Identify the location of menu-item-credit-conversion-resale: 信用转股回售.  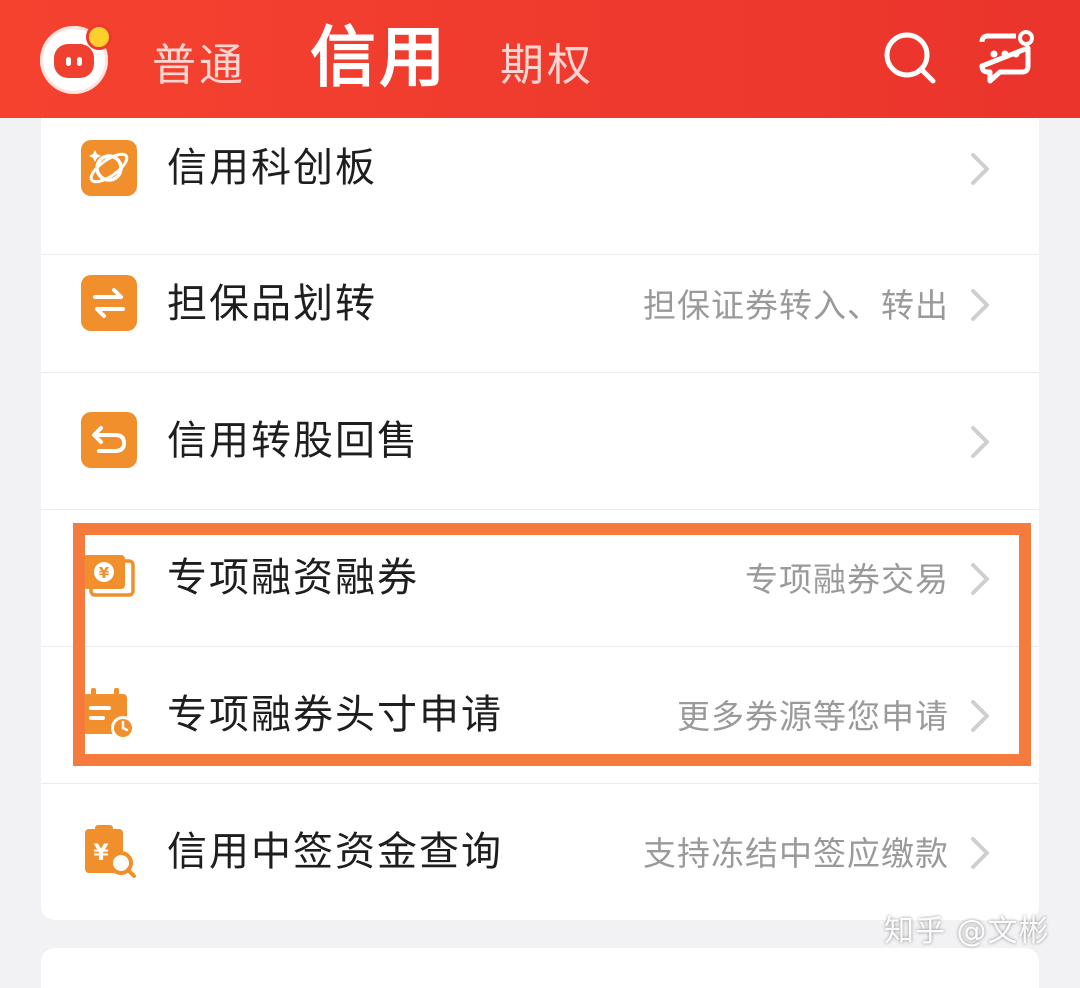
(540, 441).